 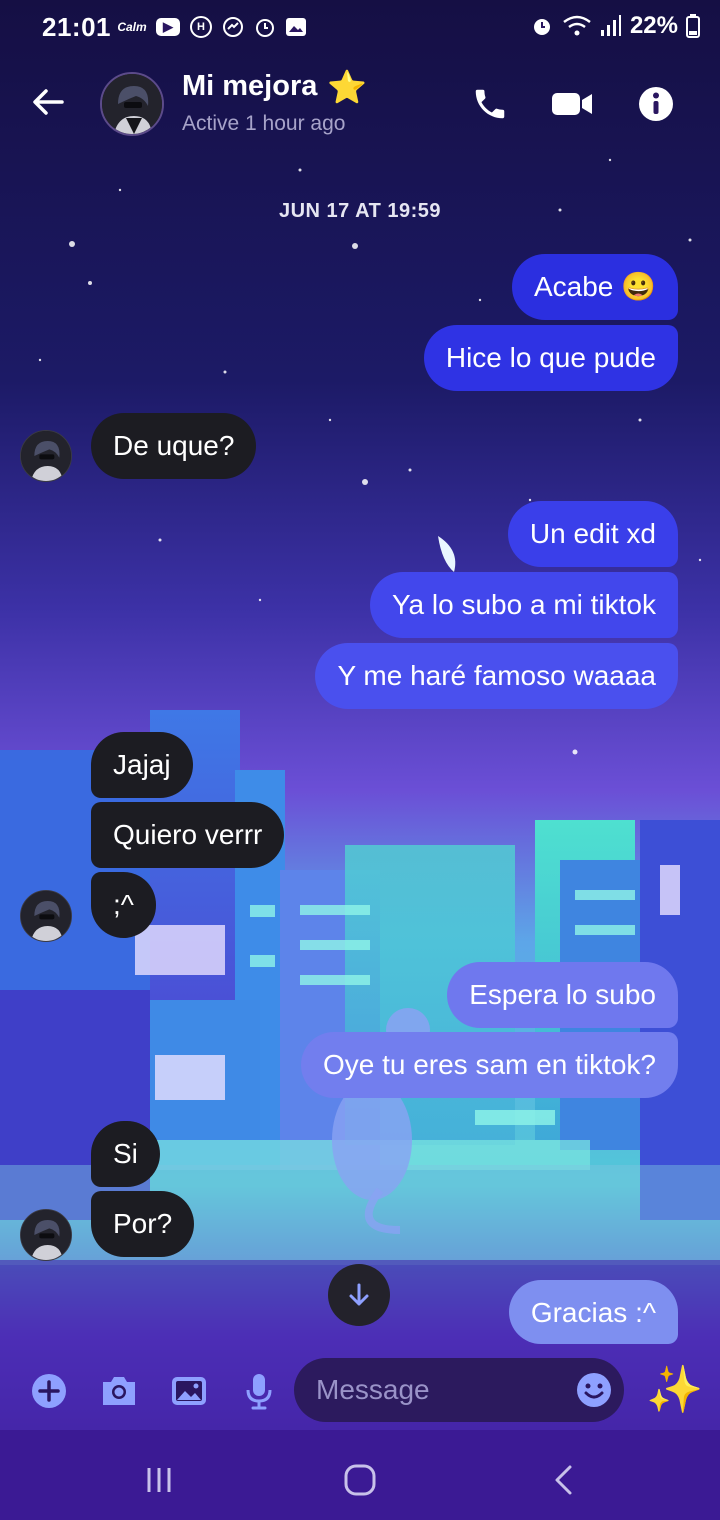 What do you see at coordinates (132, 27) in the screenshot?
I see `calm-icon: Calm` at bounding box center [132, 27].